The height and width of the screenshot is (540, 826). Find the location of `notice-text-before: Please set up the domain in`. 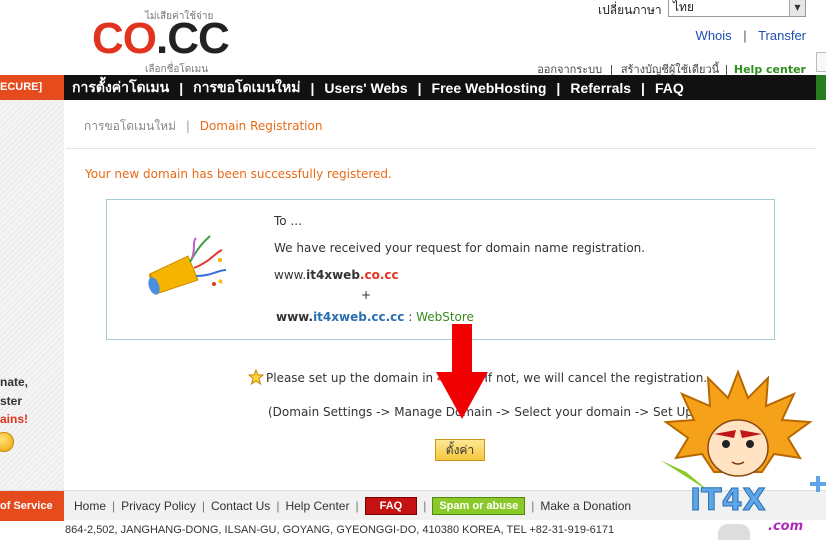

notice-text-before: Please set up the domain in is located at coordinates (351, 378).